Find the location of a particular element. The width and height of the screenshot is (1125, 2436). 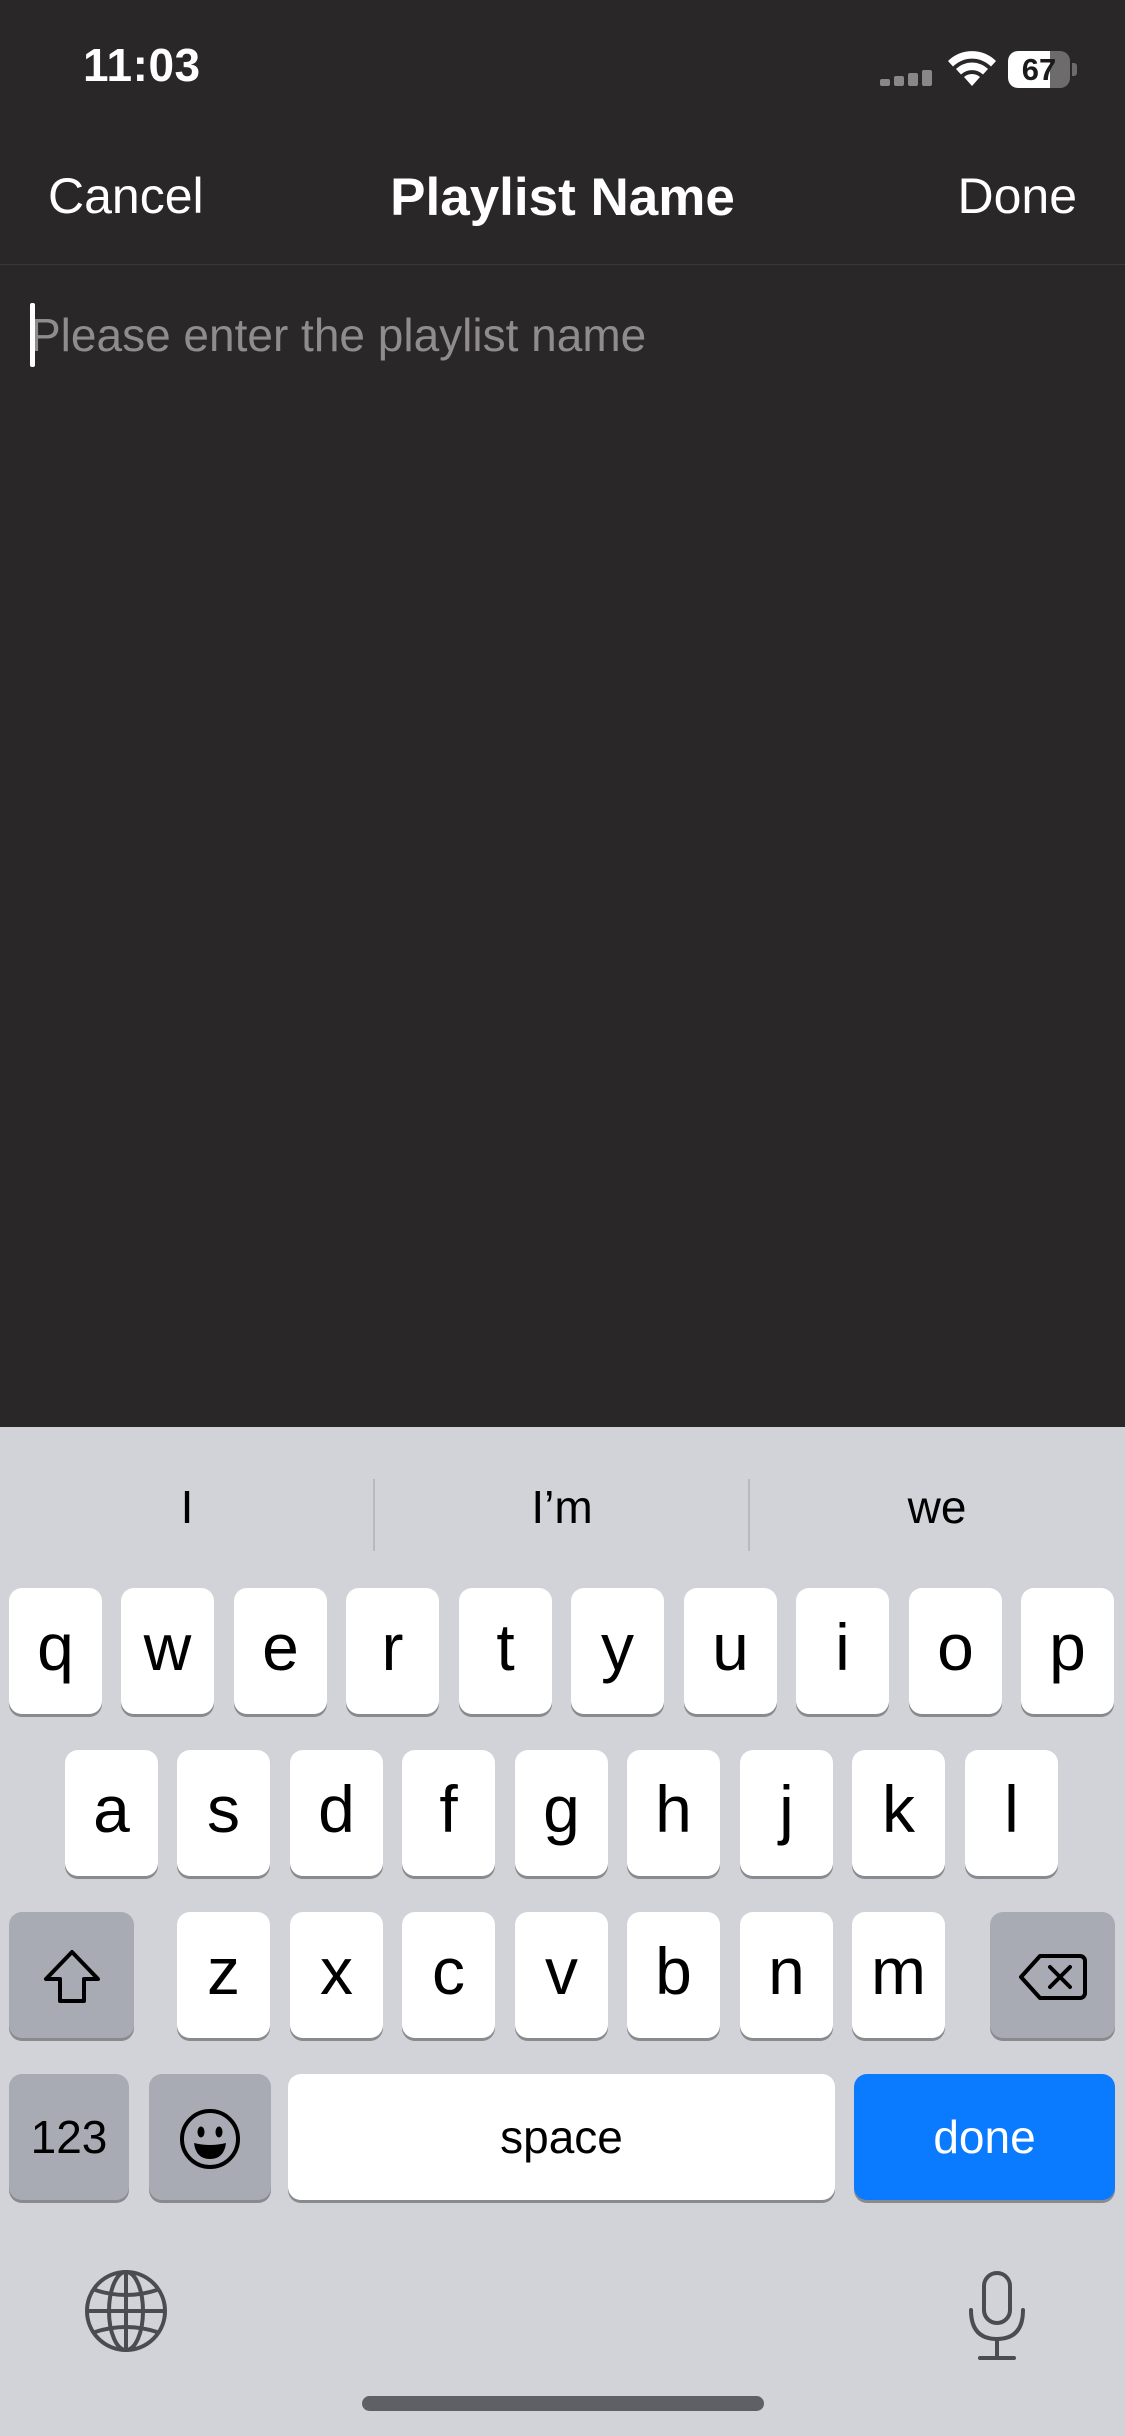

status-time: 11:03 is located at coordinates (142, 65).